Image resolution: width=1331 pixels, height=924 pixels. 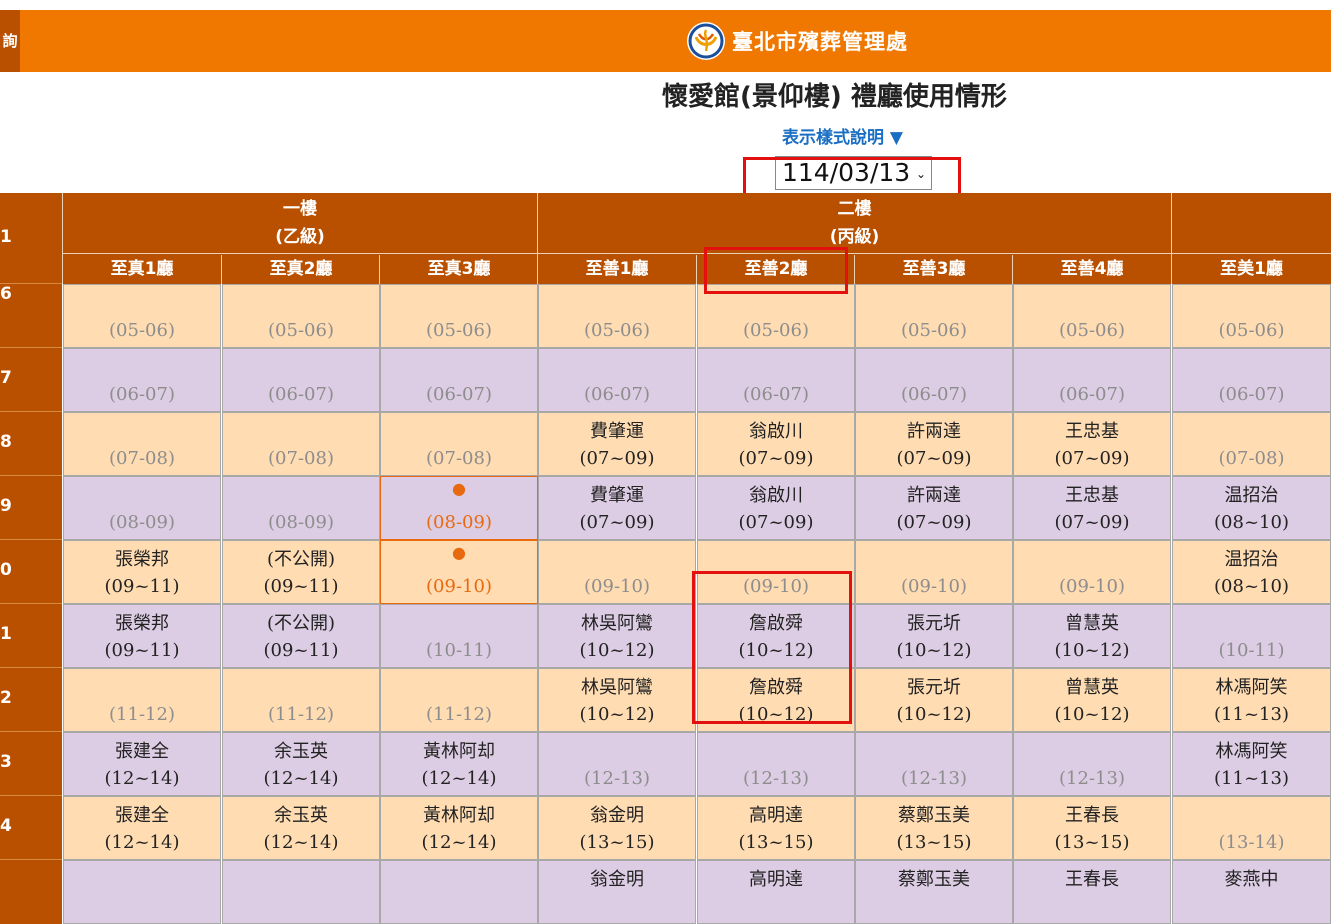 What do you see at coordinates (142, 751) in the screenshot?
I see `deceased-name: 張建全` at bounding box center [142, 751].